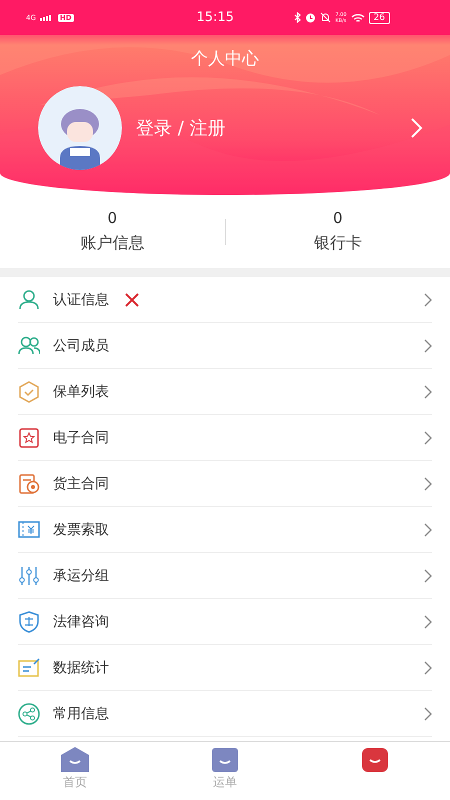 The height and width of the screenshot is (800, 450). What do you see at coordinates (215, 17) in the screenshot?
I see `clock-time: 15:15` at bounding box center [215, 17].